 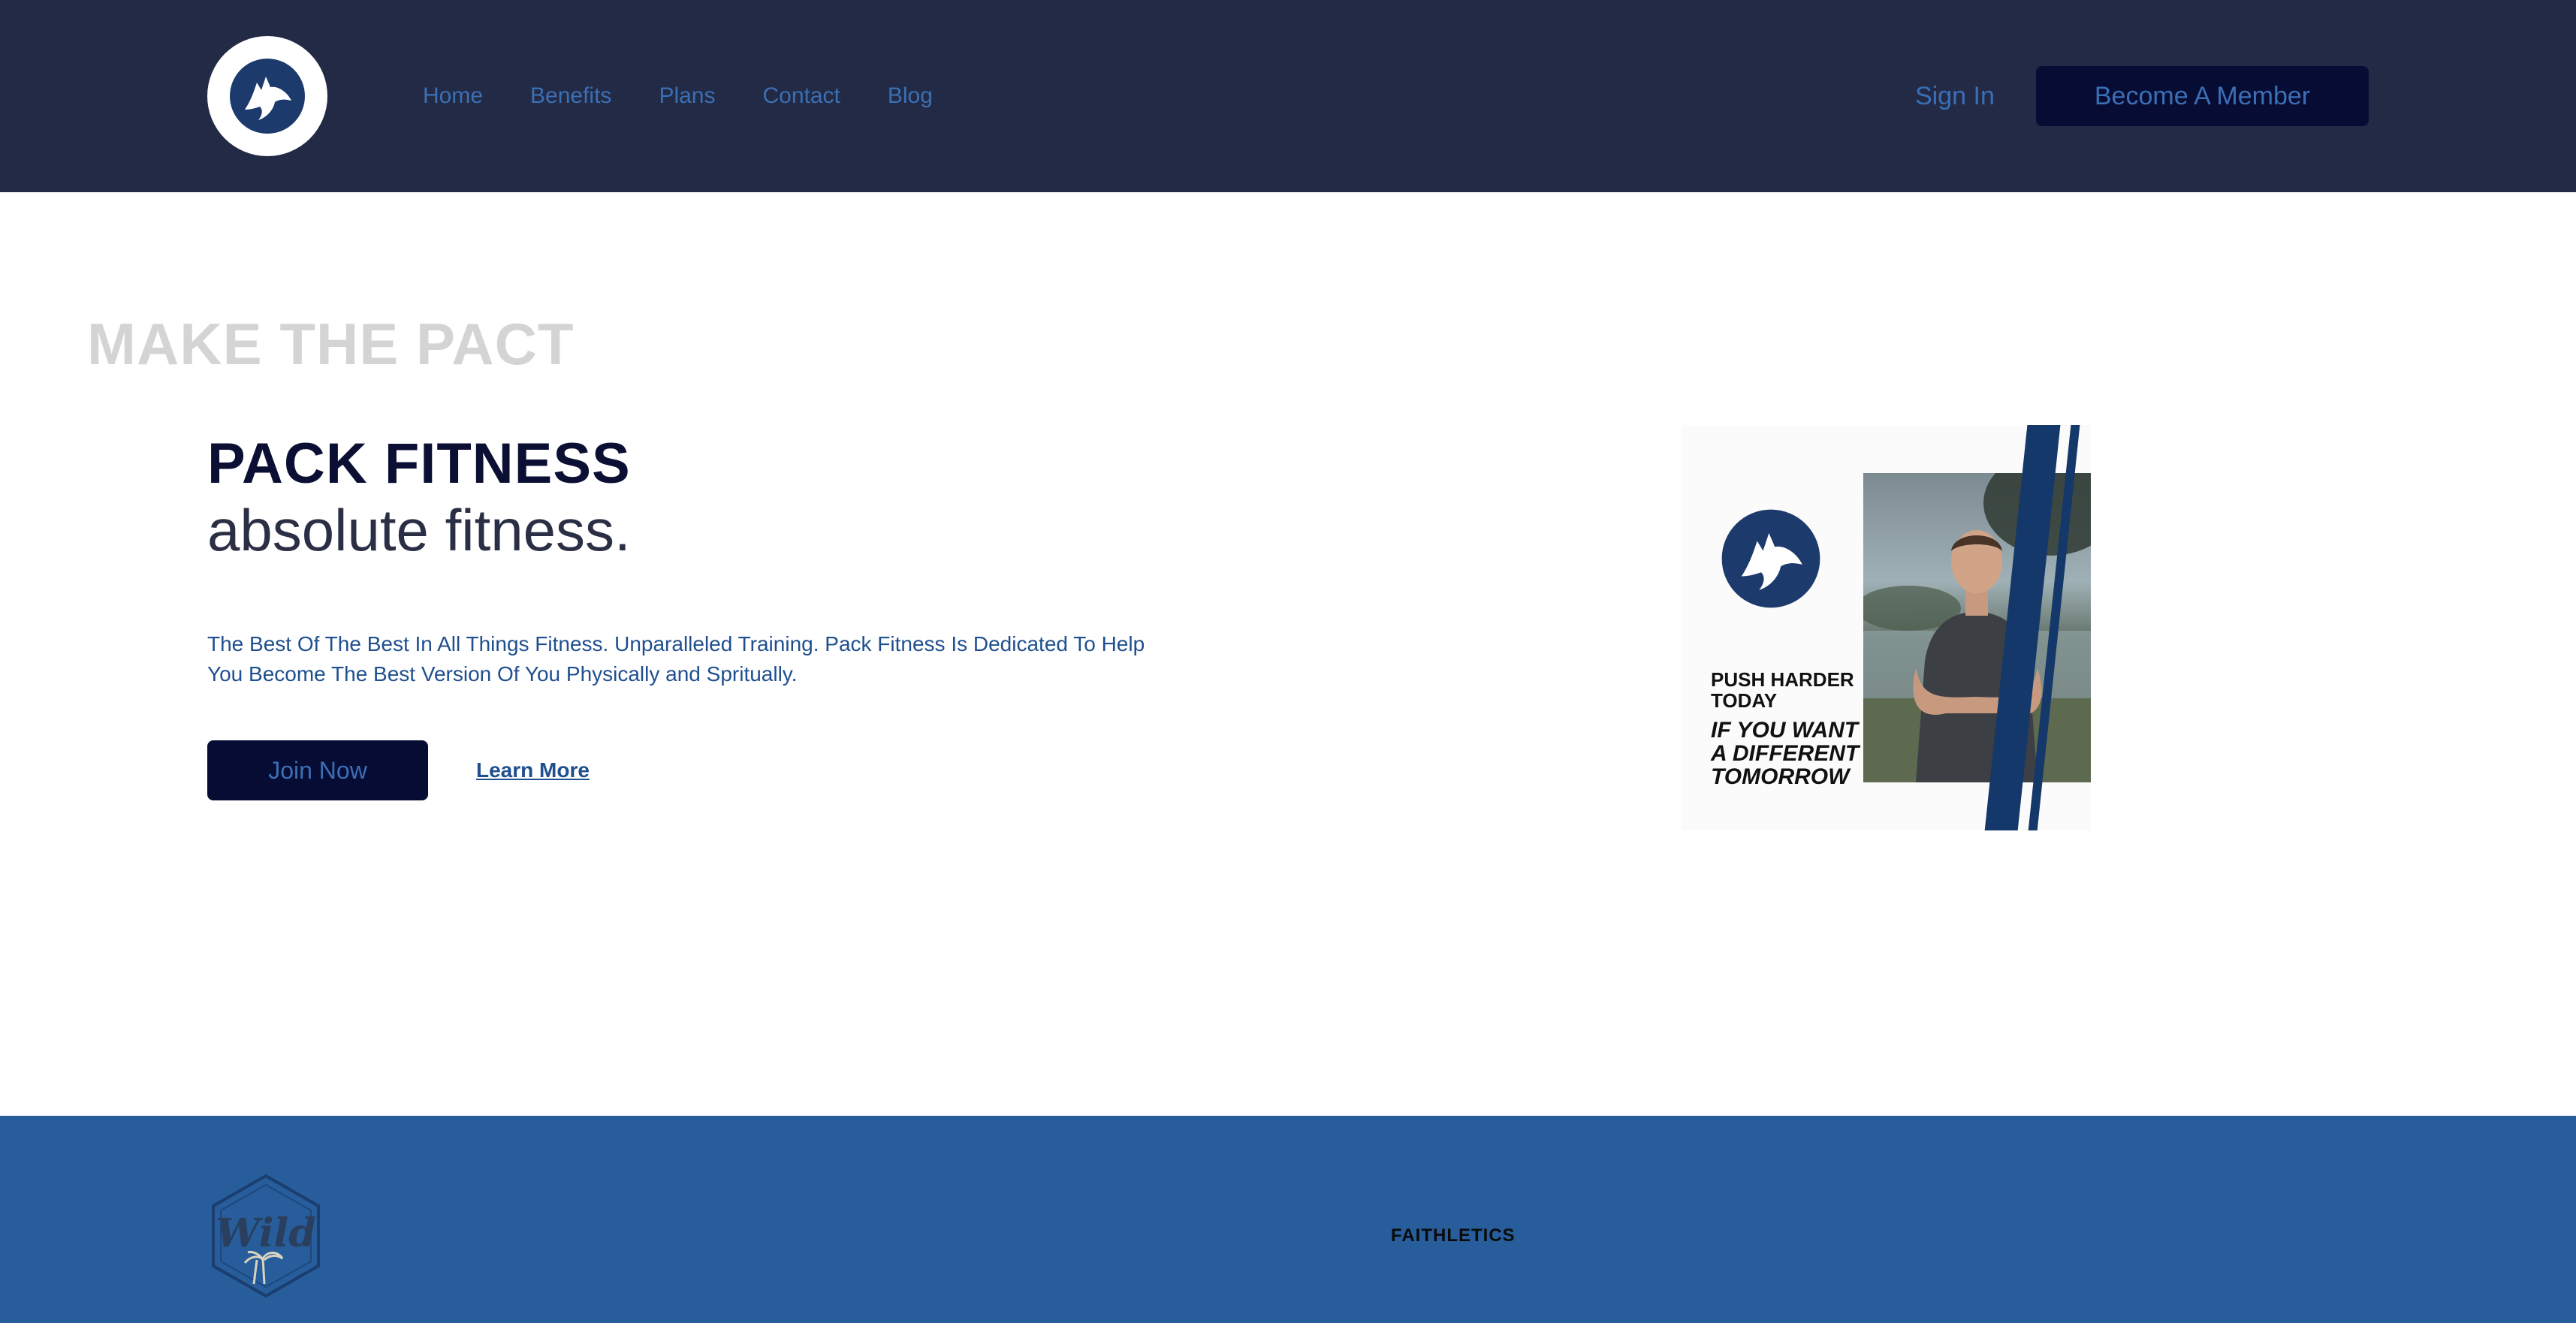 I want to click on promo-line-1b: TODAY, so click(x=1744, y=700).